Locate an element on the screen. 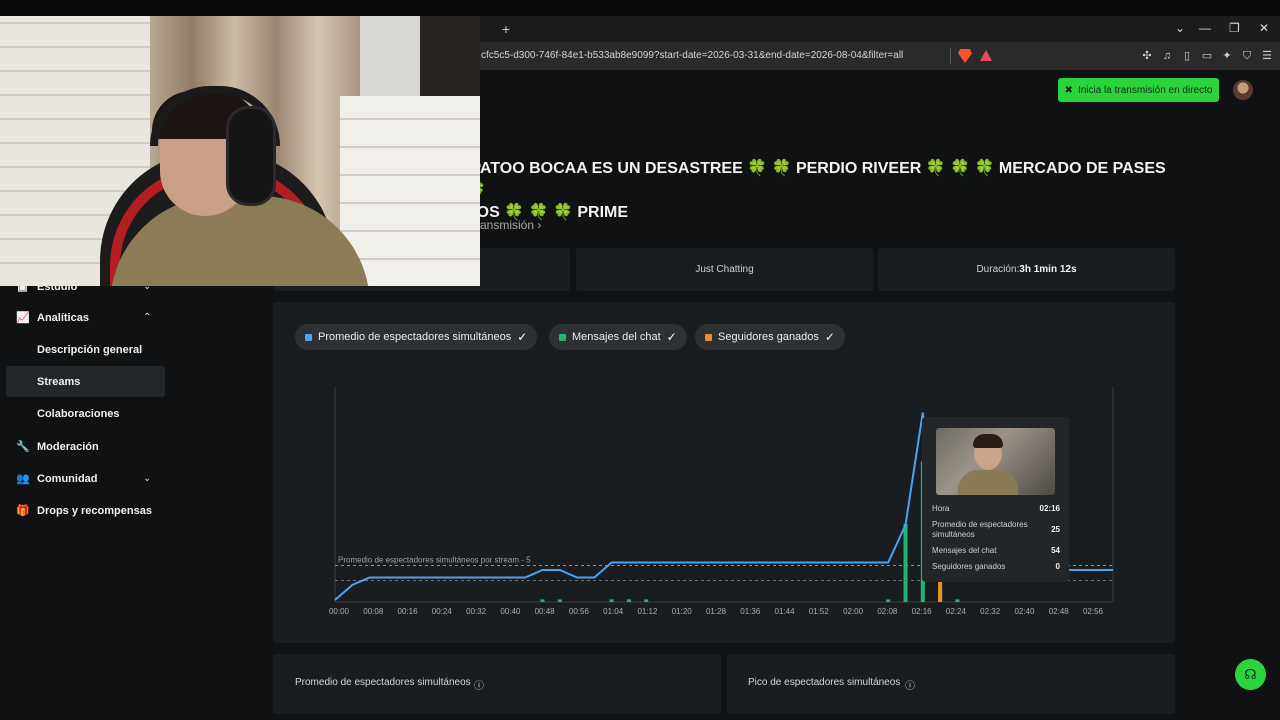 The width and height of the screenshot is (1280, 720). headset-help-icon: ☊ is located at coordinates (1250, 674).